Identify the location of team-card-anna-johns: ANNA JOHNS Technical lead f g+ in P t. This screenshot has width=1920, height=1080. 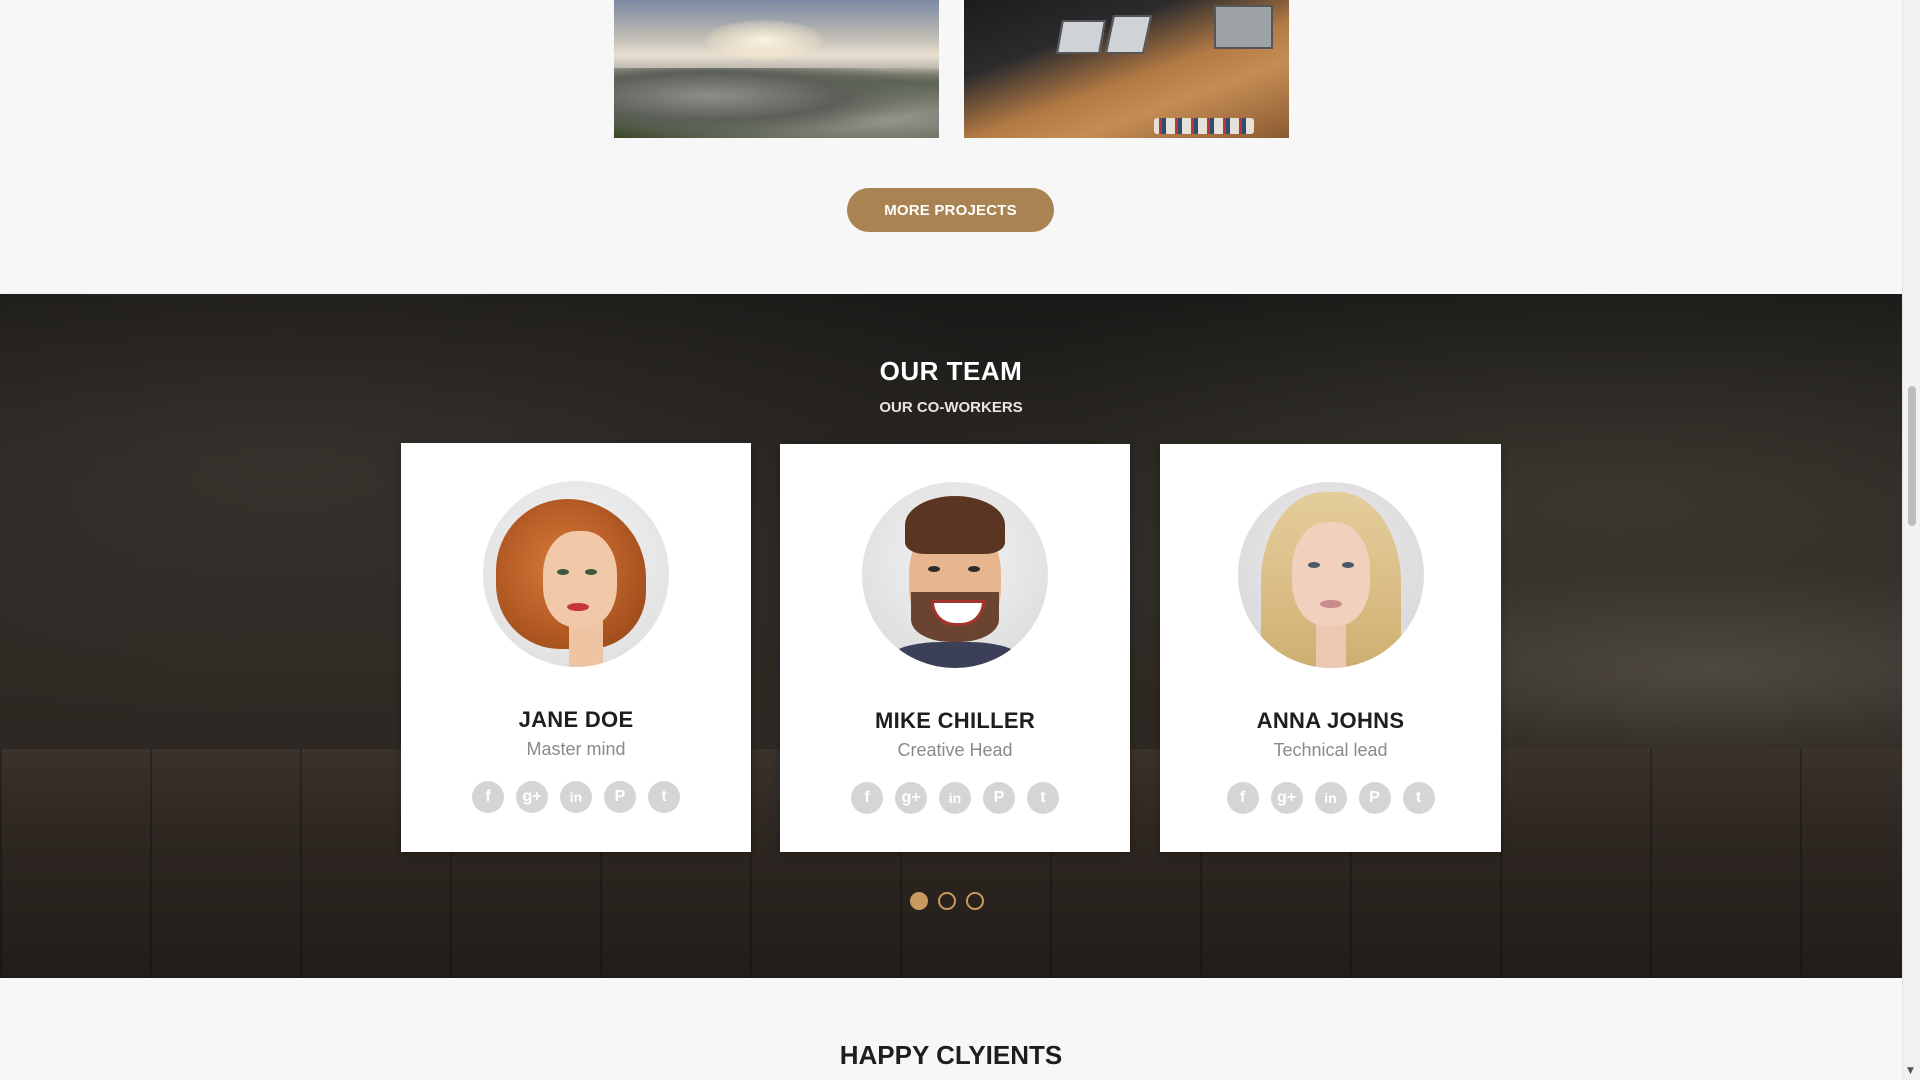
(1330, 648).